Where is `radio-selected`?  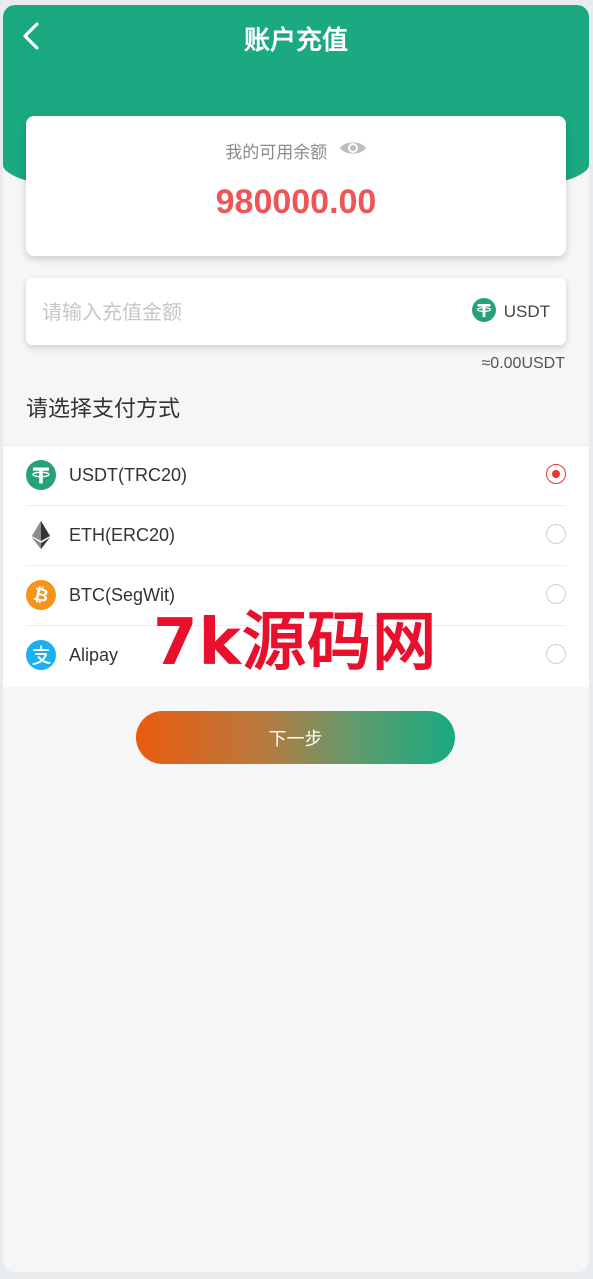
radio-selected is located at coordinates (556, 474).